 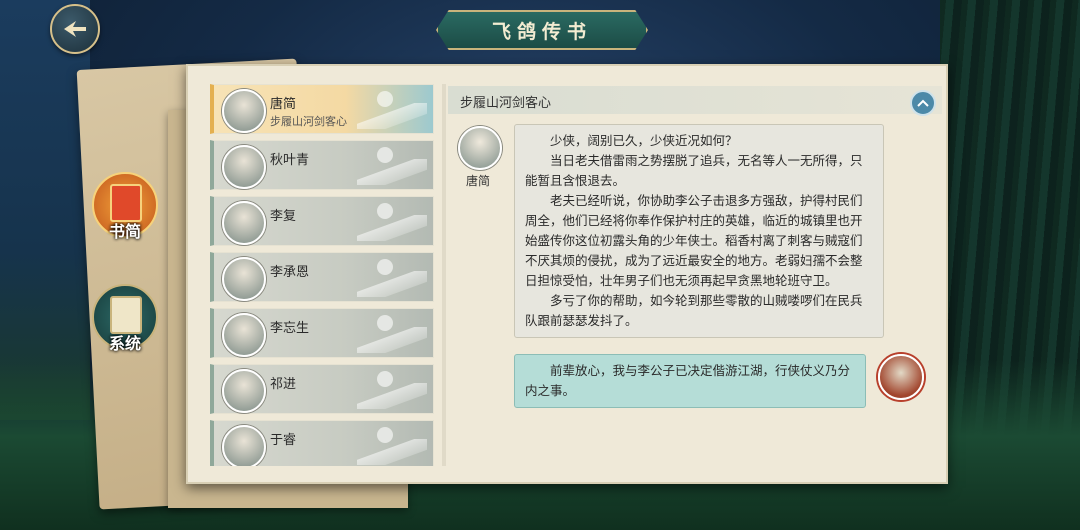 I want to click on contact-item-lichengen: 李承恩, so click(x=322, y=277).